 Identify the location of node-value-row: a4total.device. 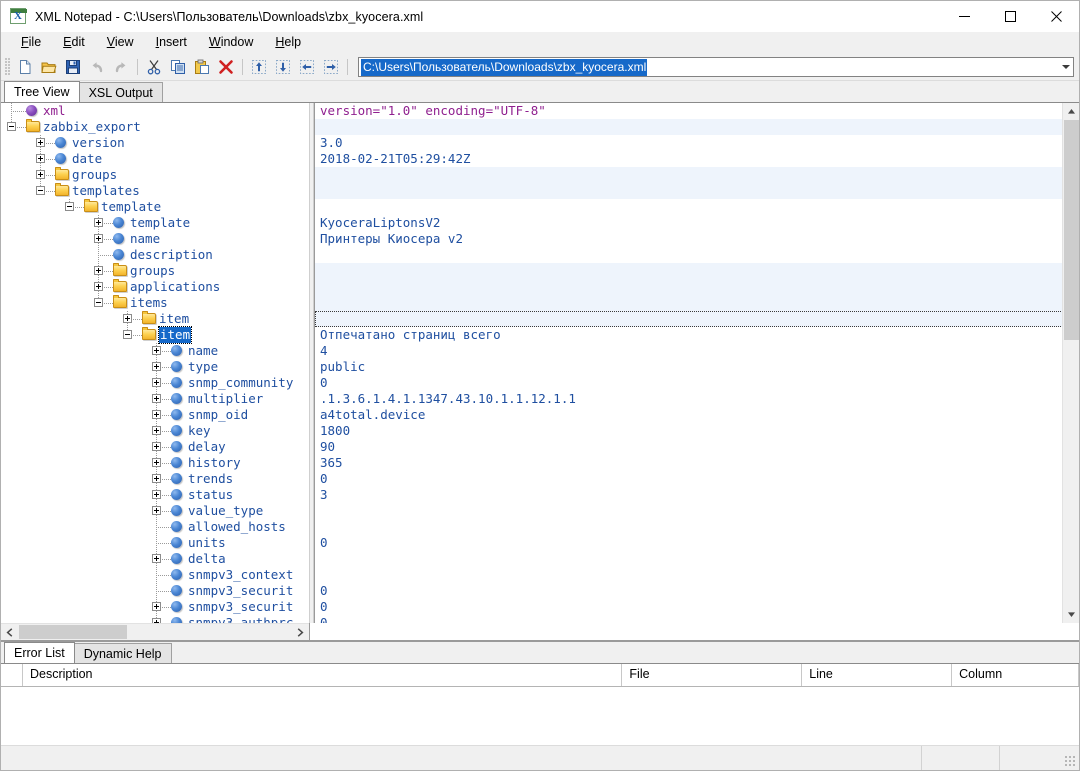
(697, 415).